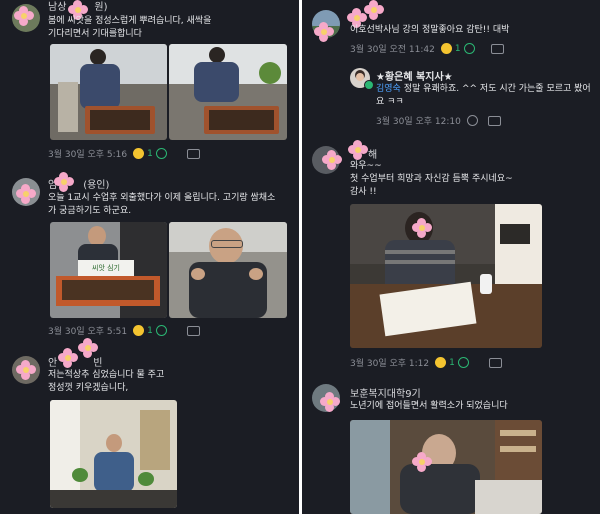 The width and height of the screenshot is (600, 514). I want to click on post-photo: 씨앗 심기, so click(108, 270).